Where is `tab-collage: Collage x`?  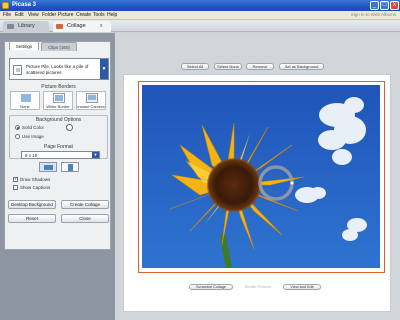 tab-collage: Collage x is located at coordinates (82, 26).